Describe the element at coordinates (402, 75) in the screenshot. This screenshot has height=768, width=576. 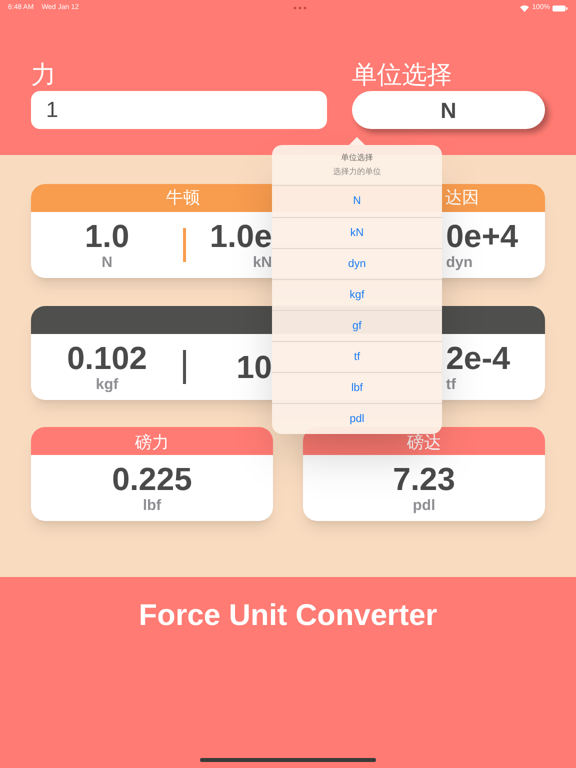
I see `field-label: 单位选择` at that location.